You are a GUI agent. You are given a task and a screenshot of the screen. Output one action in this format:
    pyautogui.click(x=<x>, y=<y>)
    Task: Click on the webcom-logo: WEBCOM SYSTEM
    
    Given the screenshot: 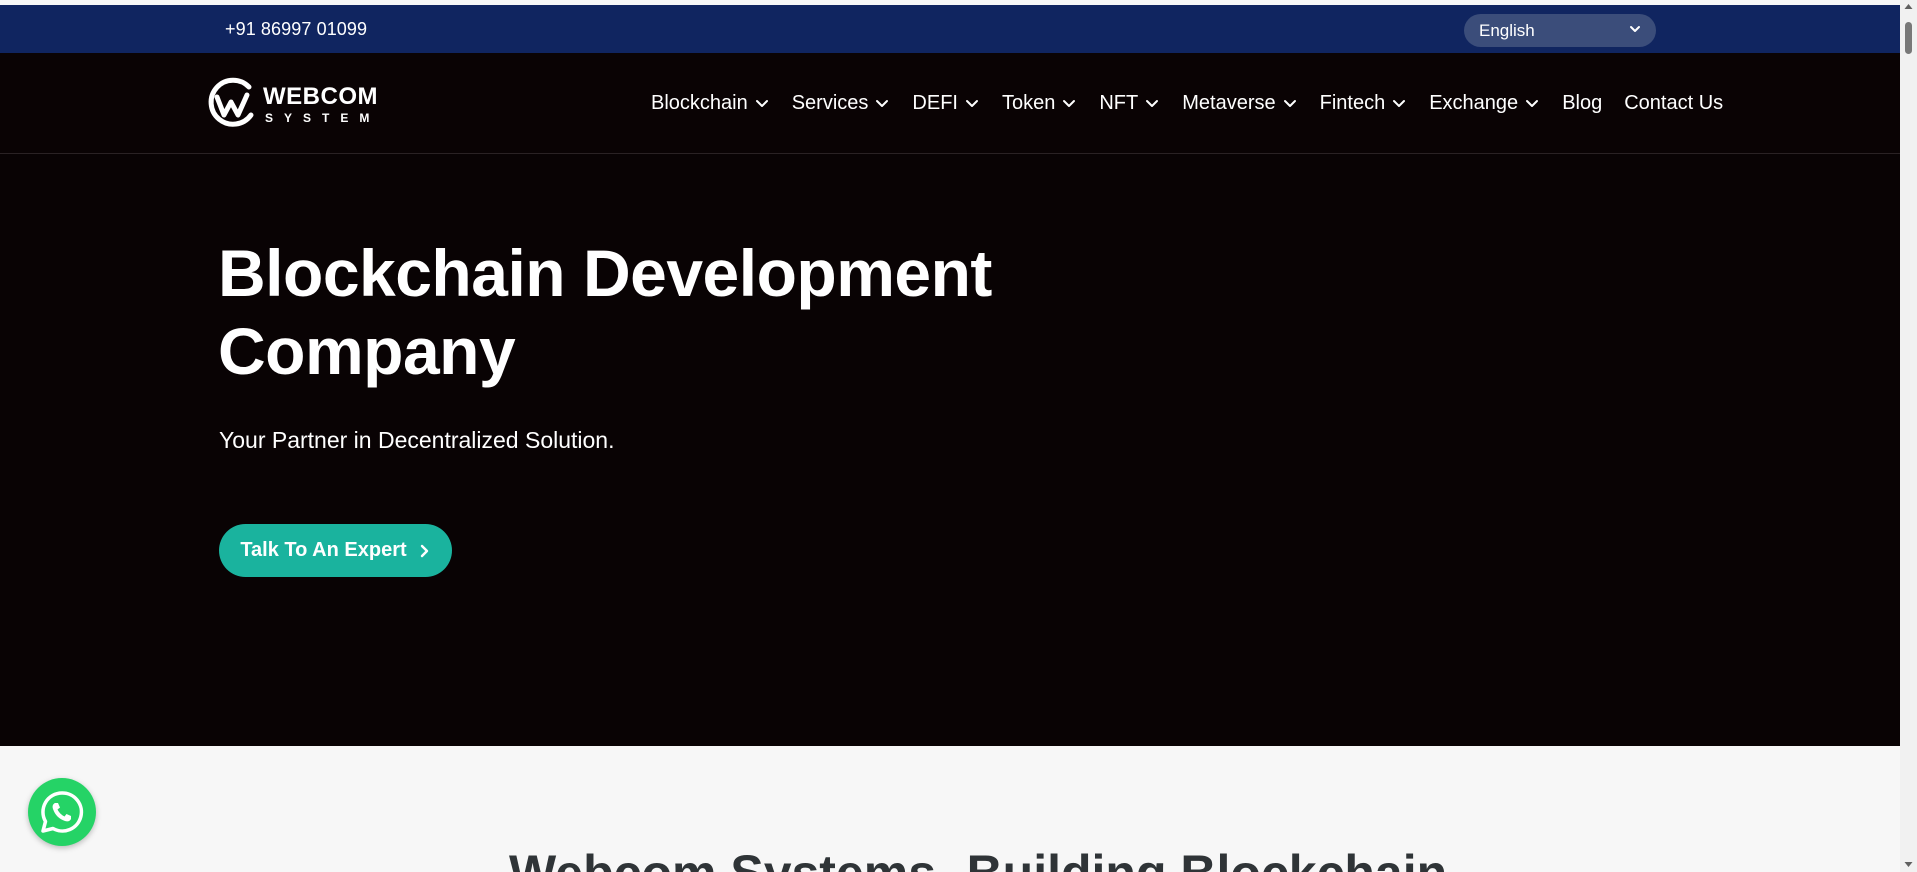 What is the action you would take?
    pyautogui.click(x=291, y=103)
    